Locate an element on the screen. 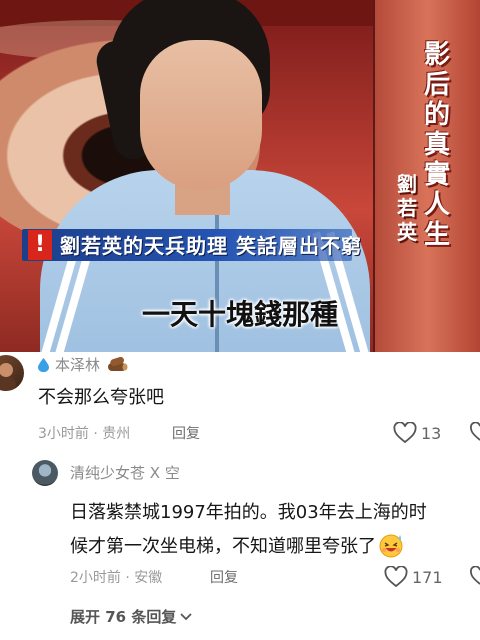 This screenshot has width=480, height=640. comment-text: 不会那么夸张吧 is located at coordinates (101, 397).